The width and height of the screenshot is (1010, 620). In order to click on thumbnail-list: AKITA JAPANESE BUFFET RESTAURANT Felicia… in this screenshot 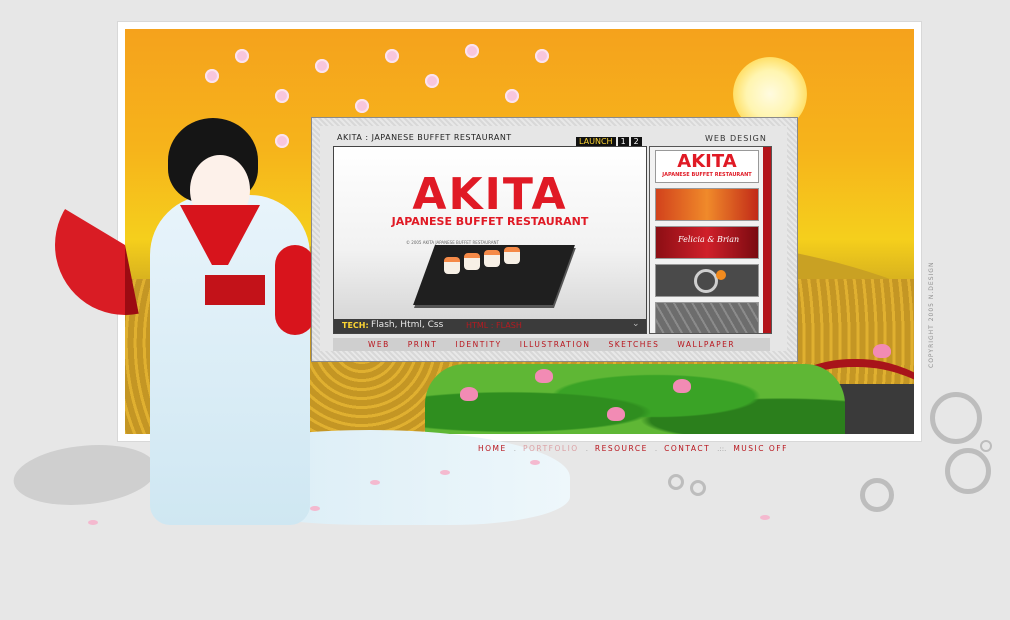, I will do `click(710, 240)`.